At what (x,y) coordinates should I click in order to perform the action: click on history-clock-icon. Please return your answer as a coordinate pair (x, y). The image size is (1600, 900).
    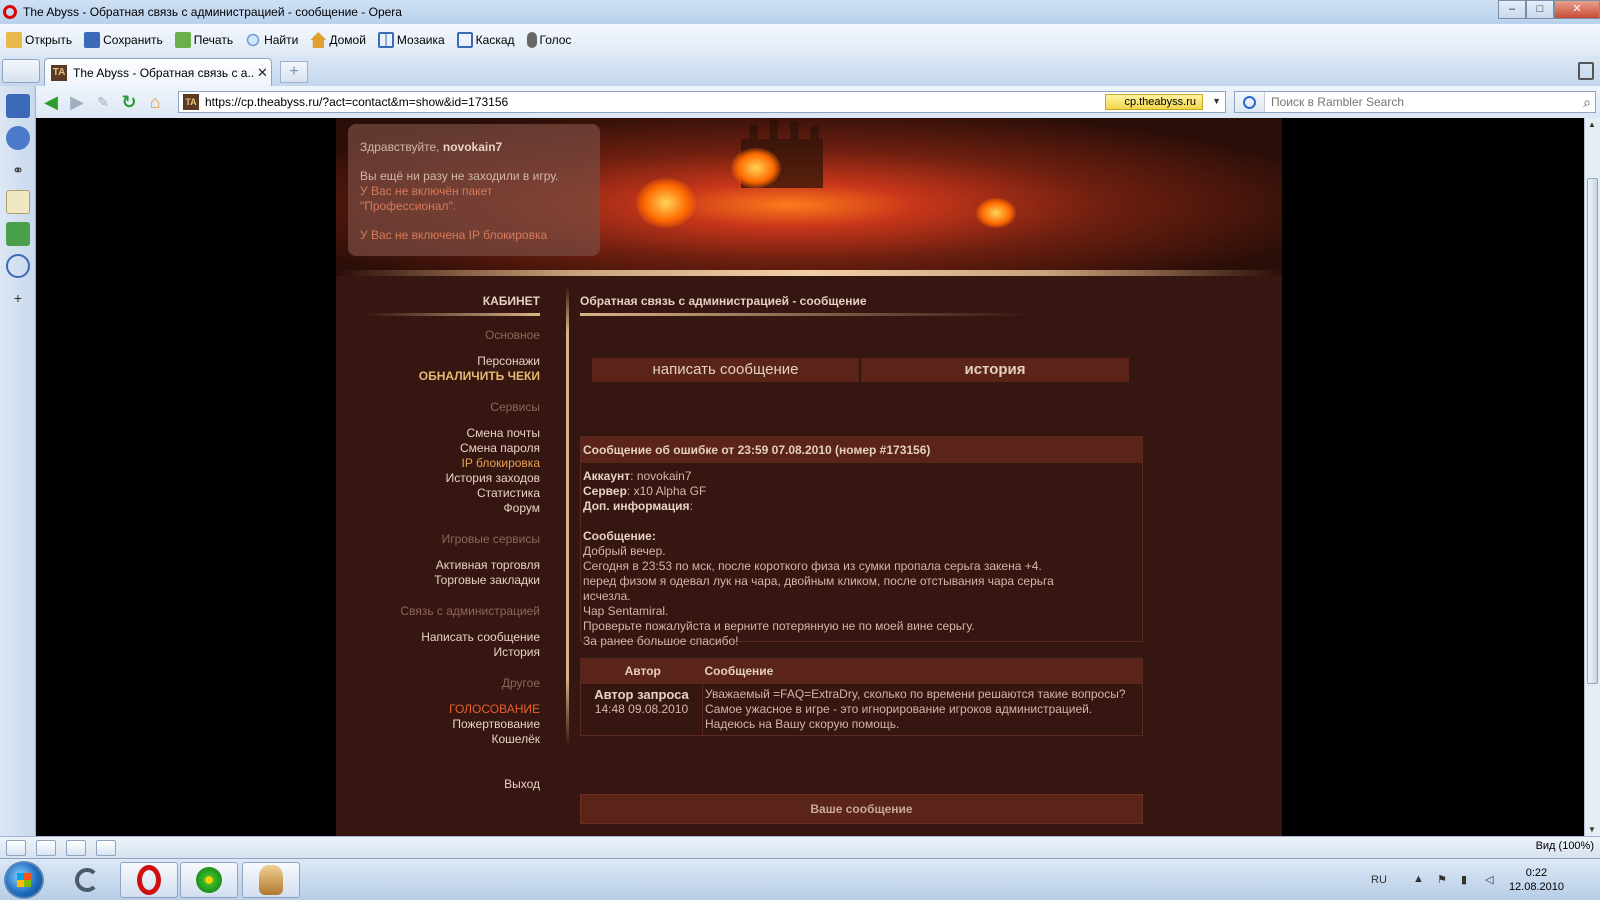
    Looking at the image, I should click on (18, 266).